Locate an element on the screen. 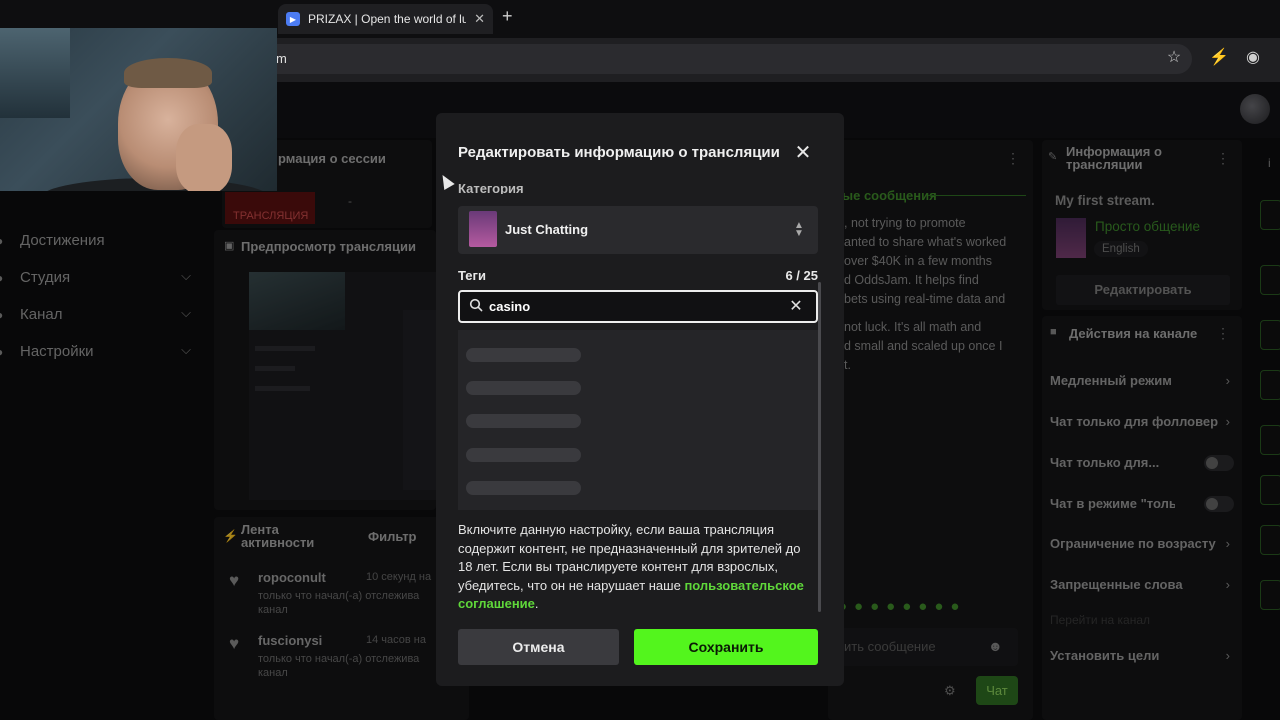  cancel-button: Отмена is located at coordinates (538, 647).